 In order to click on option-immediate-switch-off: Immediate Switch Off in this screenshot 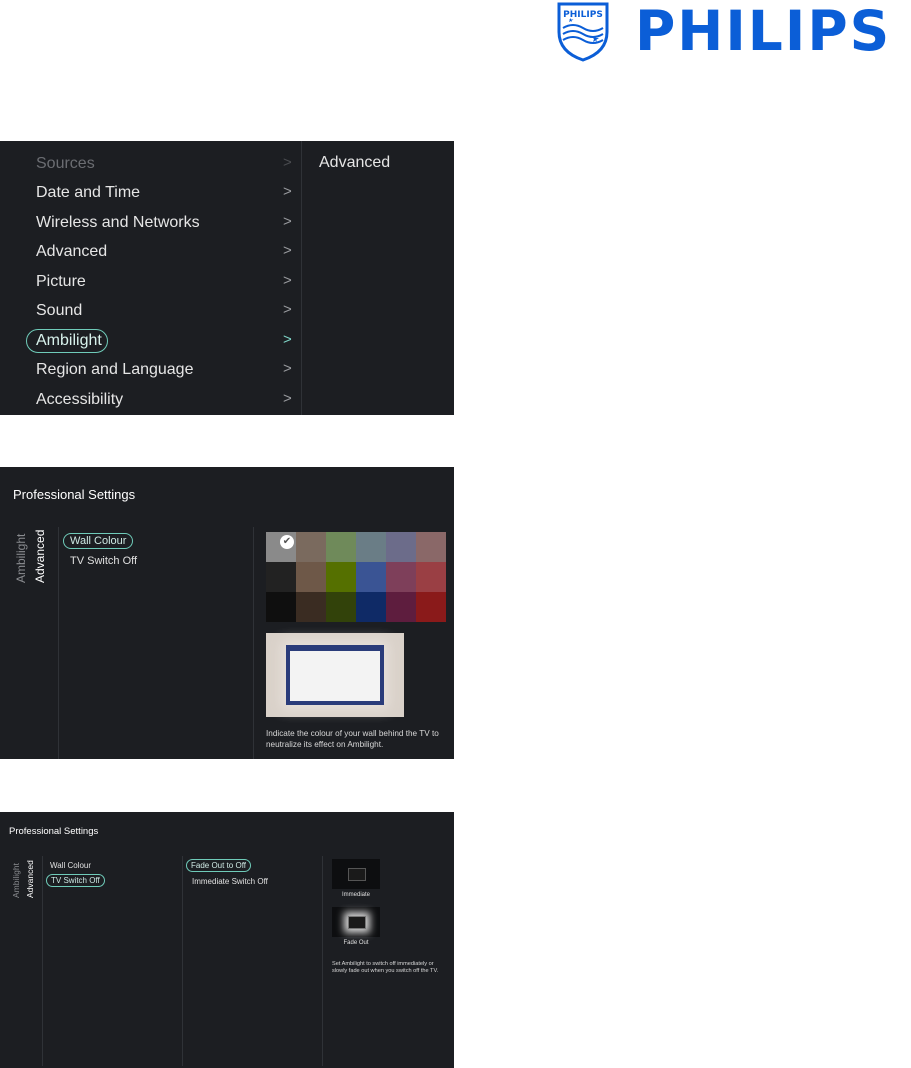, I will do `click(230, 881)`.